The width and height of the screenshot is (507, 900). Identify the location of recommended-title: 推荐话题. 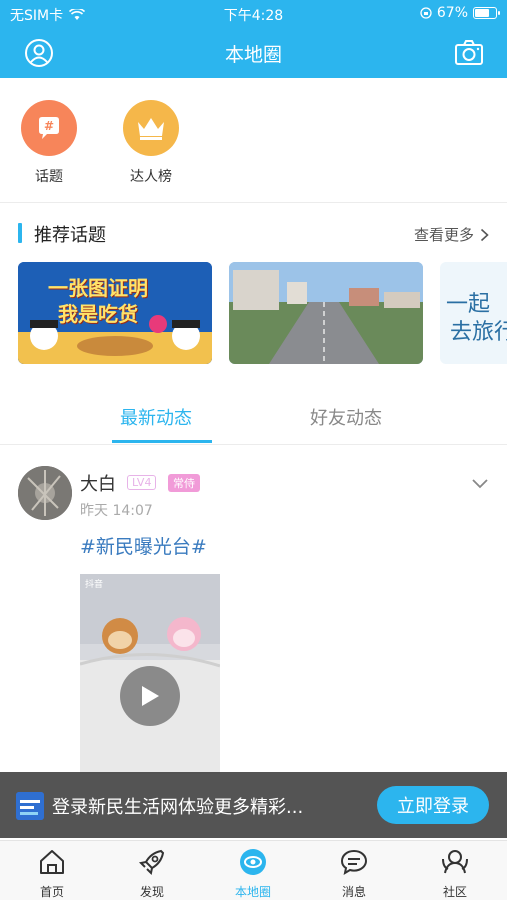
(70, 235).